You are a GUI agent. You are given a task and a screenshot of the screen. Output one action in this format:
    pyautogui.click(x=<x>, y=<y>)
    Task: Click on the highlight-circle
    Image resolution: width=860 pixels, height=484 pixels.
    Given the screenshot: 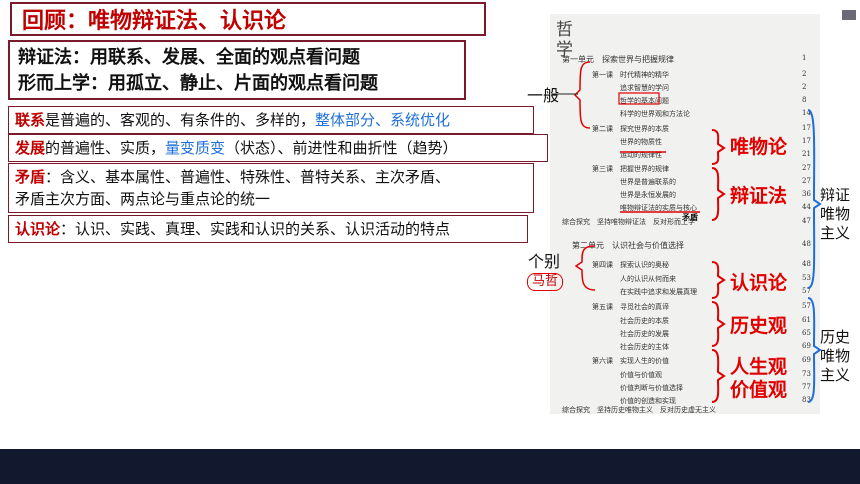 What is the action you would take?
    pyautogui.click(x=639, y=98)
    